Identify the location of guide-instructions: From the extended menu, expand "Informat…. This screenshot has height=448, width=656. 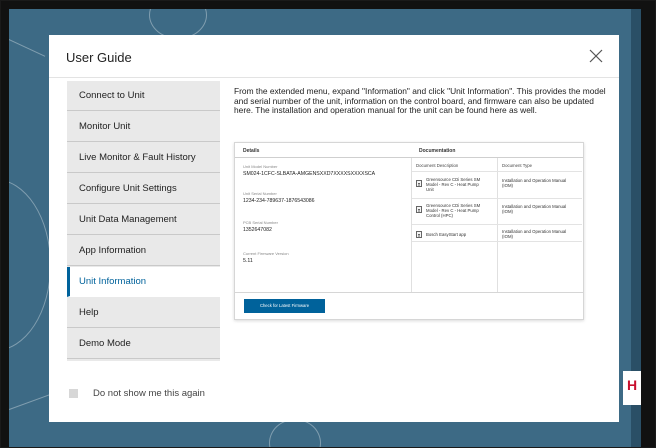
(420, 101).